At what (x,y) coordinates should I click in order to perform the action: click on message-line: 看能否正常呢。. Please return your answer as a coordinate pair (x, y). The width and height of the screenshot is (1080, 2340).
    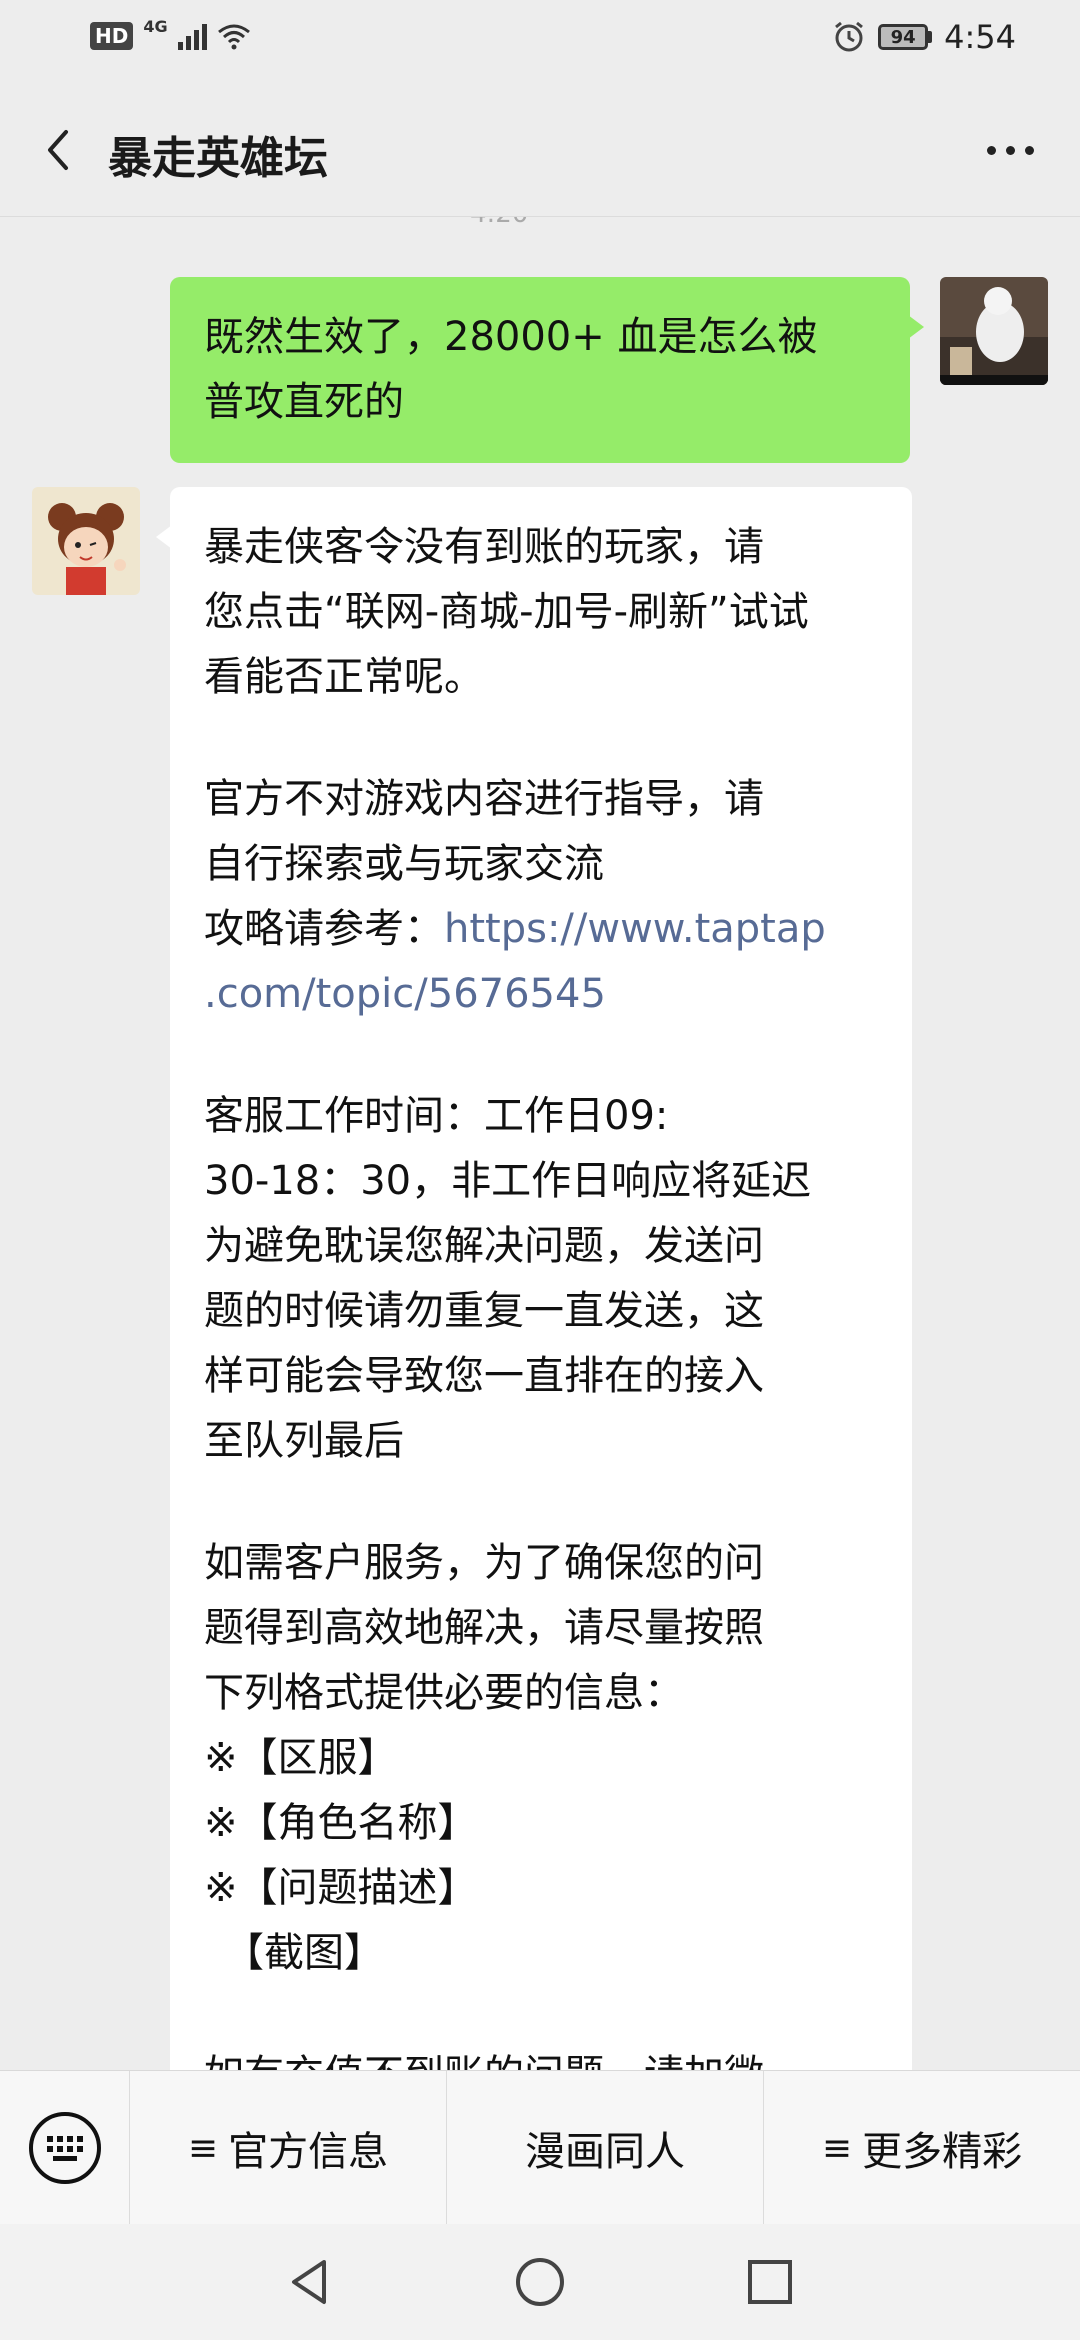
    Looking at the image, I should click on (344, 677).